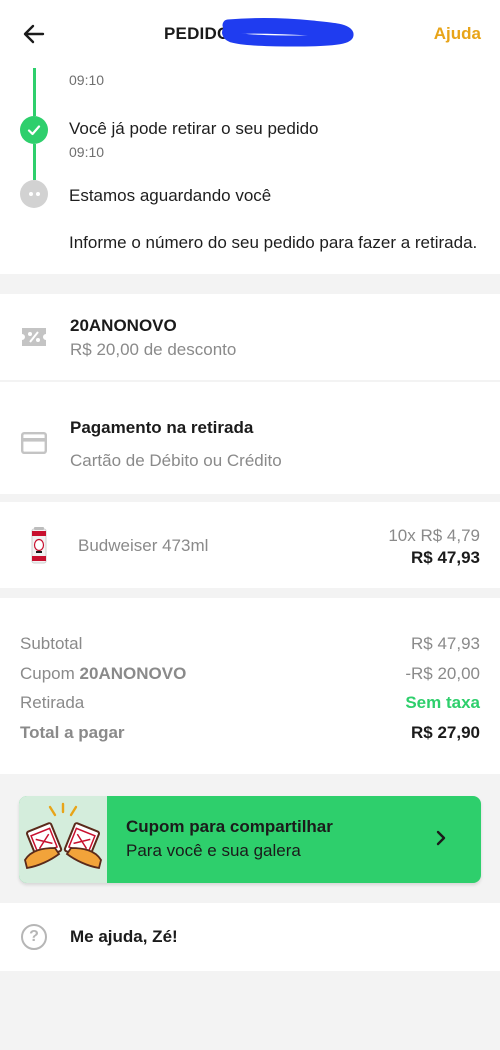 Image resolution: width=500 pixels, height=1050 pixels. What do you see at coordinates (250, 674) in the screenshot?
I see `summary-row-coupon: Cupom 20ANONOVO -R$ 20,00` at bounding box center [250, 674].